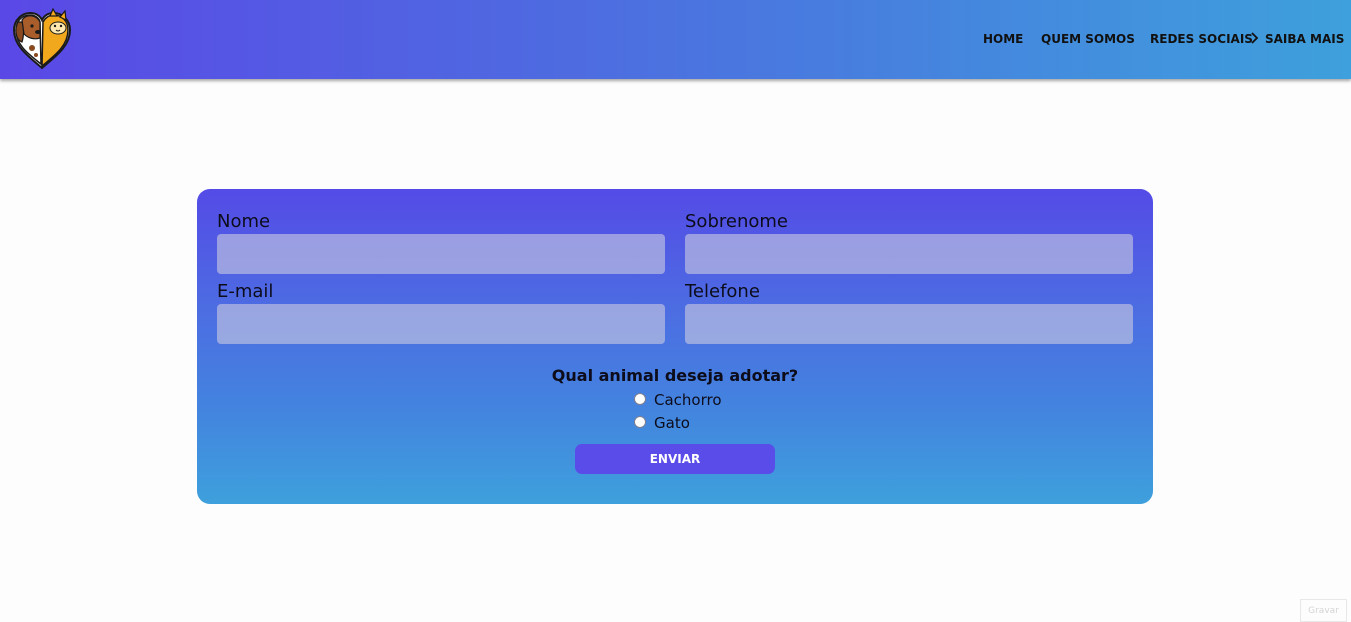 Image resolution: width=1351 pixels, height=622 pixels. I want to click on telefone-input, so click(909, 324).